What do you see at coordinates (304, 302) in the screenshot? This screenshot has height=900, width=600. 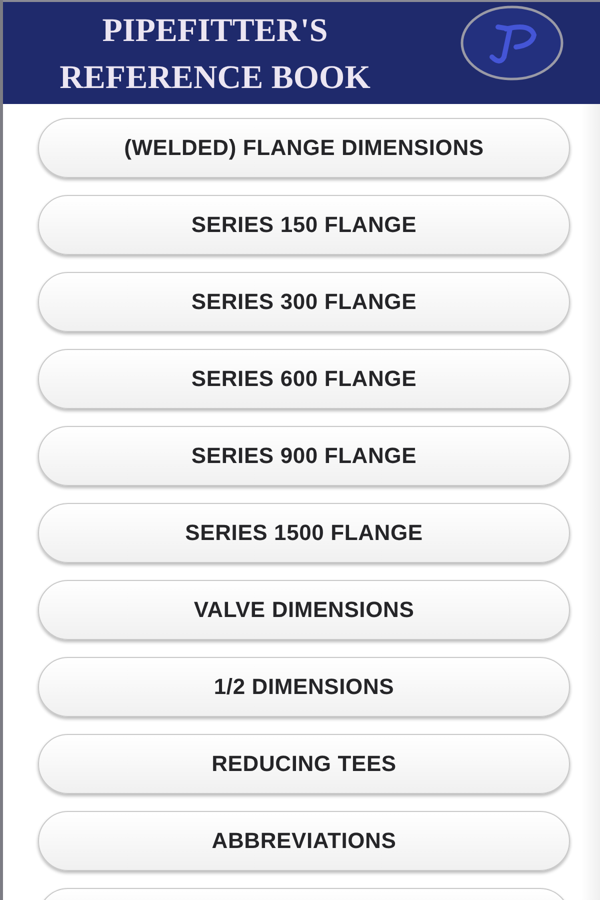 I see `menu-button: SERIES 300 FLANGE` at bounding box center [304, 302].